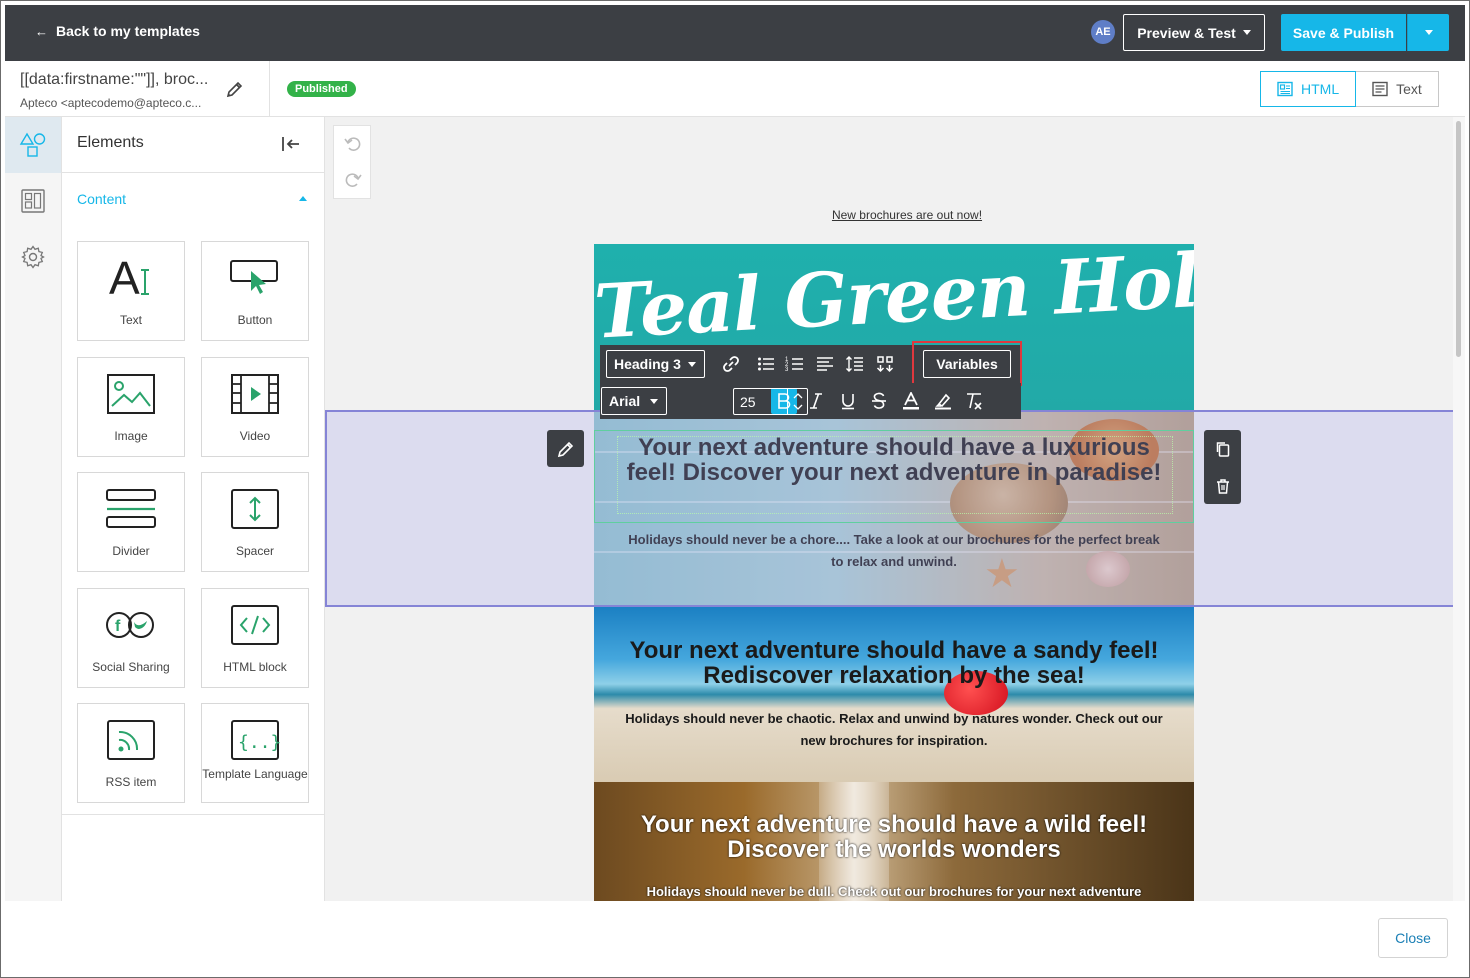 Image resolution: width=1470 pixels, height=978 pixels. Describe the element at coordinates (911, 401) in the screenshot. I see `font-color-icon` at that location.